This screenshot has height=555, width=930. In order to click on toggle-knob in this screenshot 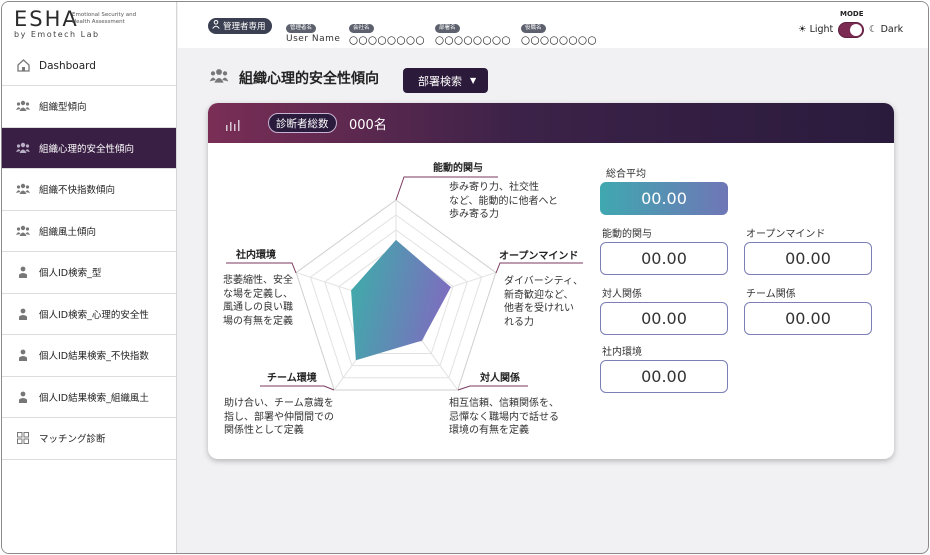, I will do `click(856, 30)`.